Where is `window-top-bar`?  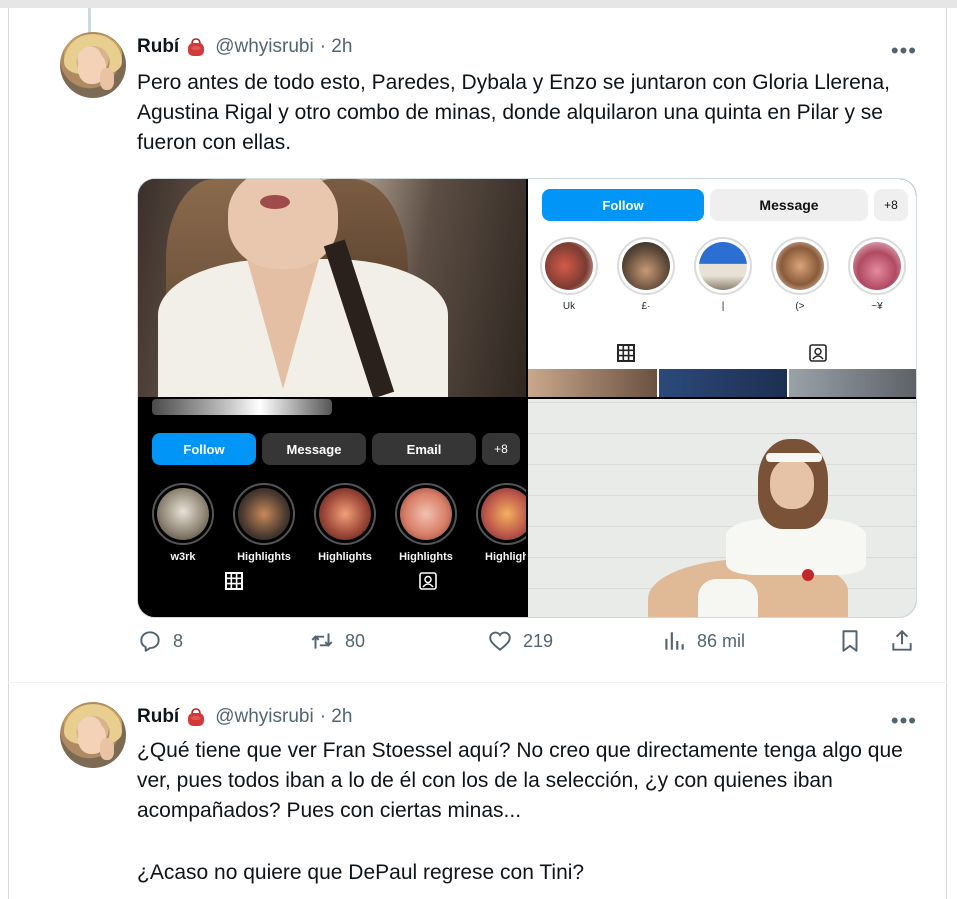 window-top-bar is located at coordinates (478, 4).